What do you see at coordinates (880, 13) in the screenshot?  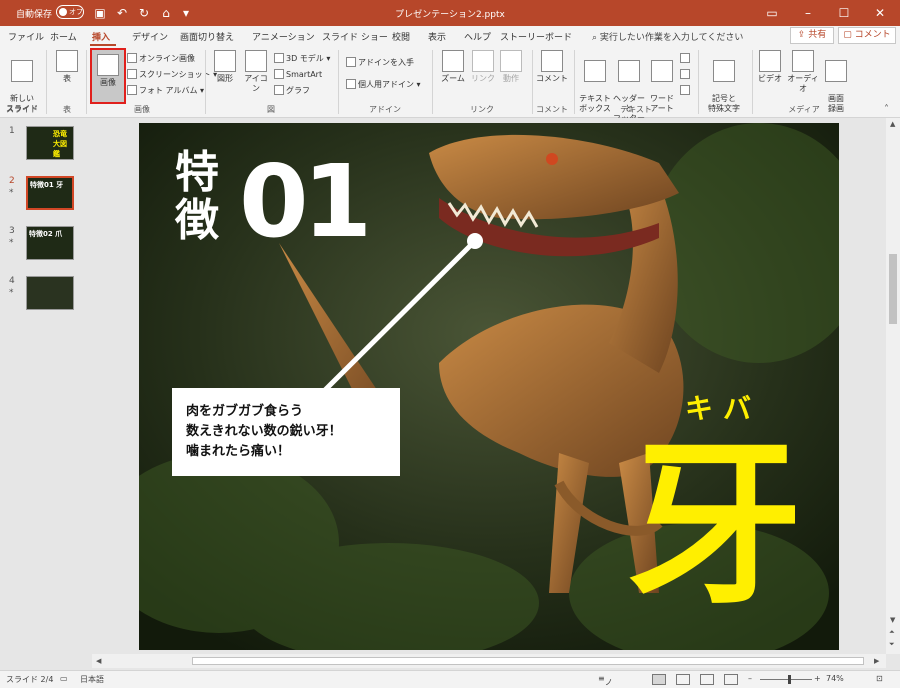 I see `close-button: ✕` at bounding box center [880, 13].